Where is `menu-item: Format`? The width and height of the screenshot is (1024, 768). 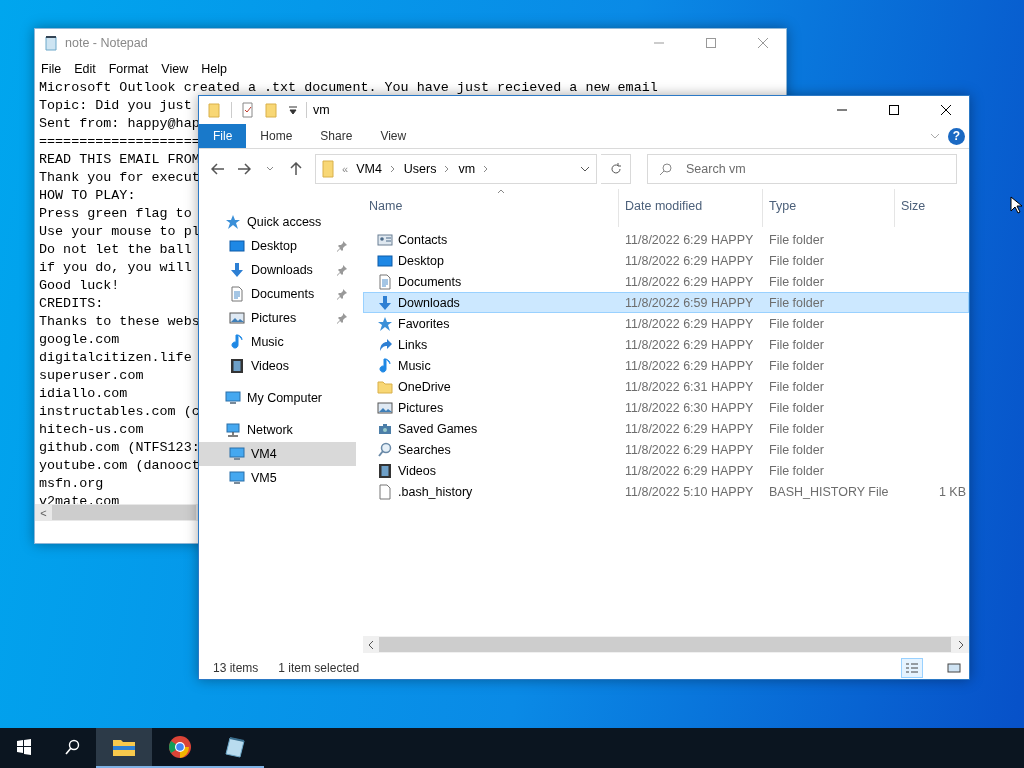
menu-item: Format is located at coordinates (128, 69).